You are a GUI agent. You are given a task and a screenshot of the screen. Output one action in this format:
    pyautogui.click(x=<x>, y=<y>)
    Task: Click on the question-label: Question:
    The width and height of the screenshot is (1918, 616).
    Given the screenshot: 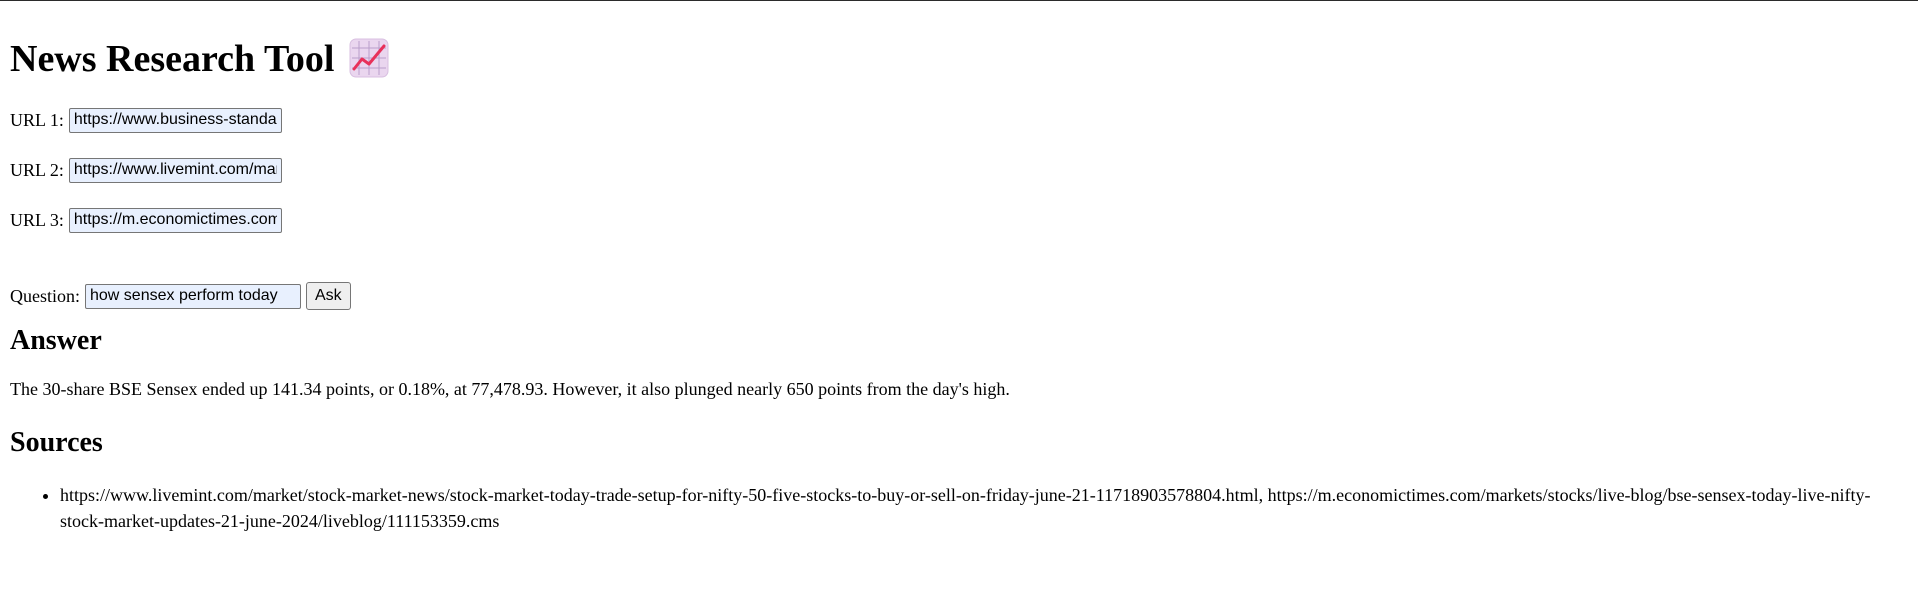 What is the action you would take?
    pyautogui.click(x=45, y=295)
    